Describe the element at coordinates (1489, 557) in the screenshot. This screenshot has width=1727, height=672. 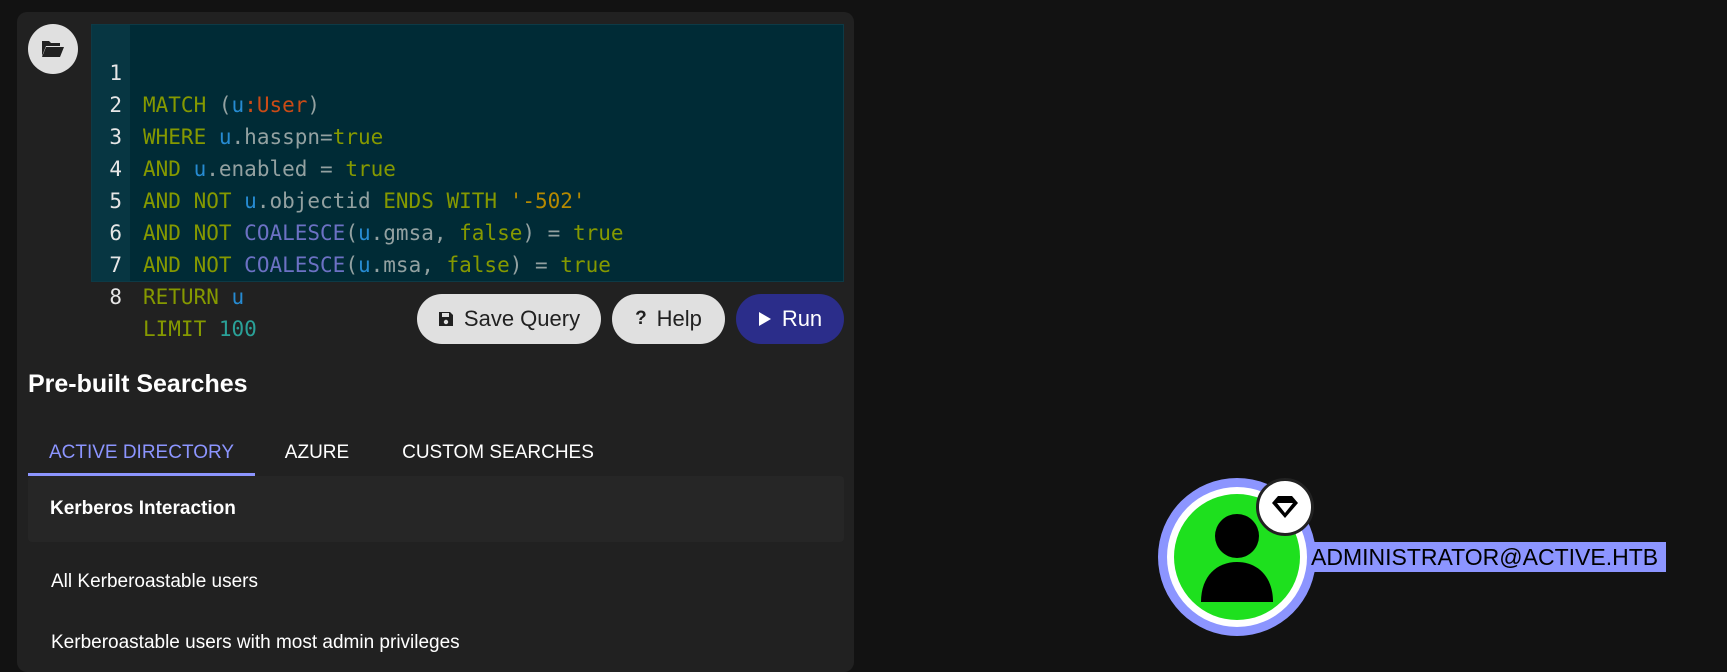
I see `node-label: ADMINISTRATOR@ACTIVE.HTB` at that location.